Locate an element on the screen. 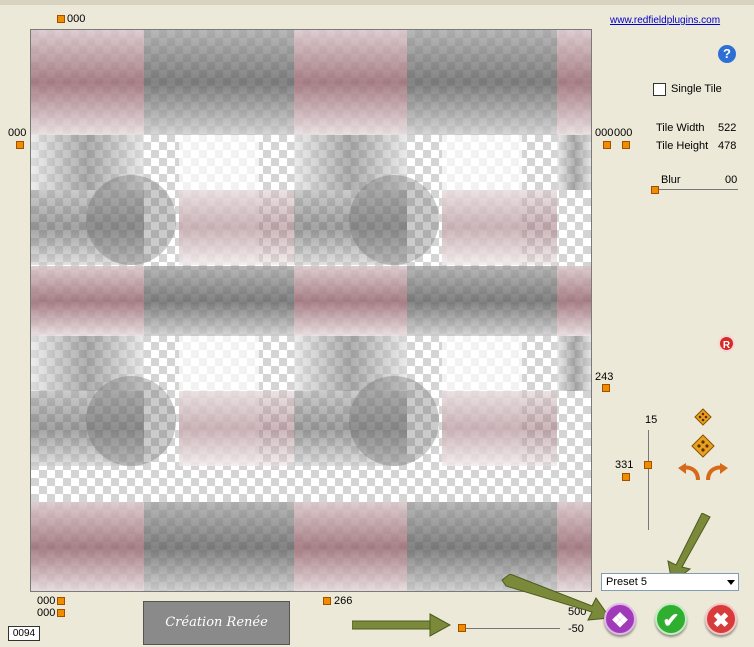  tutorial-arrow-random is located at coordinates (556, 597).